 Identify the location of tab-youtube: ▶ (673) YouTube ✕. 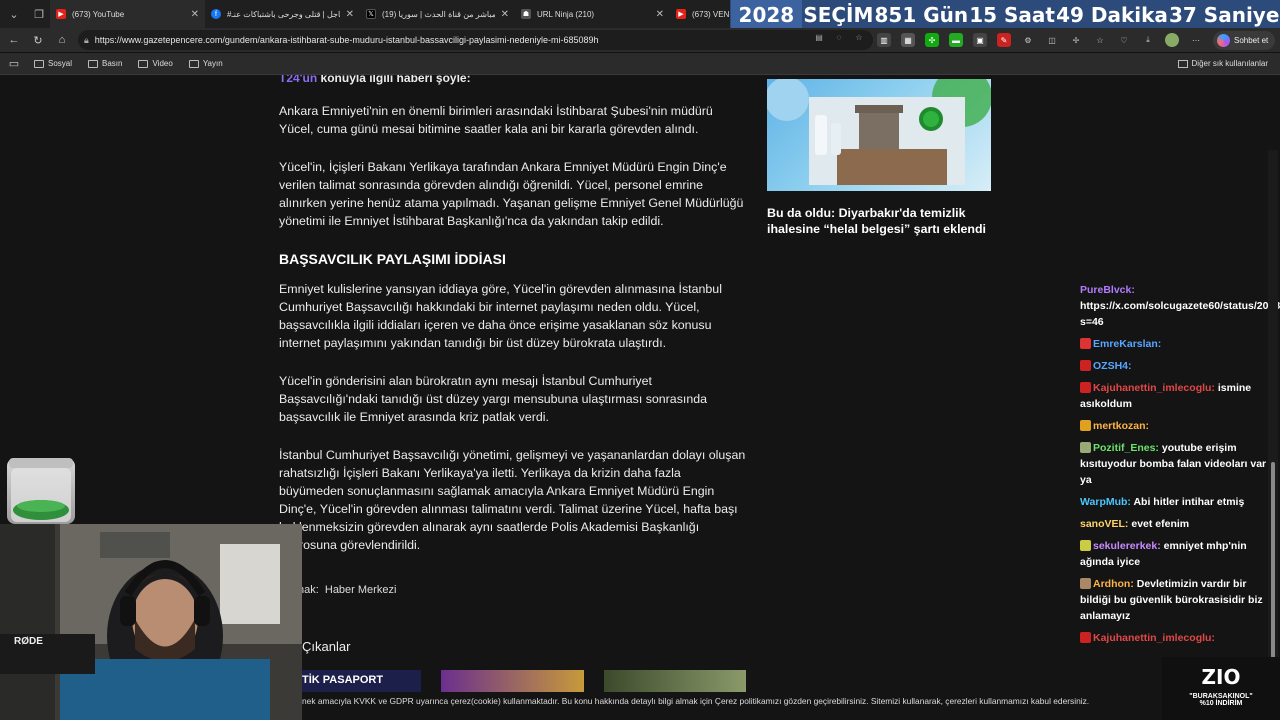
(127, 14).